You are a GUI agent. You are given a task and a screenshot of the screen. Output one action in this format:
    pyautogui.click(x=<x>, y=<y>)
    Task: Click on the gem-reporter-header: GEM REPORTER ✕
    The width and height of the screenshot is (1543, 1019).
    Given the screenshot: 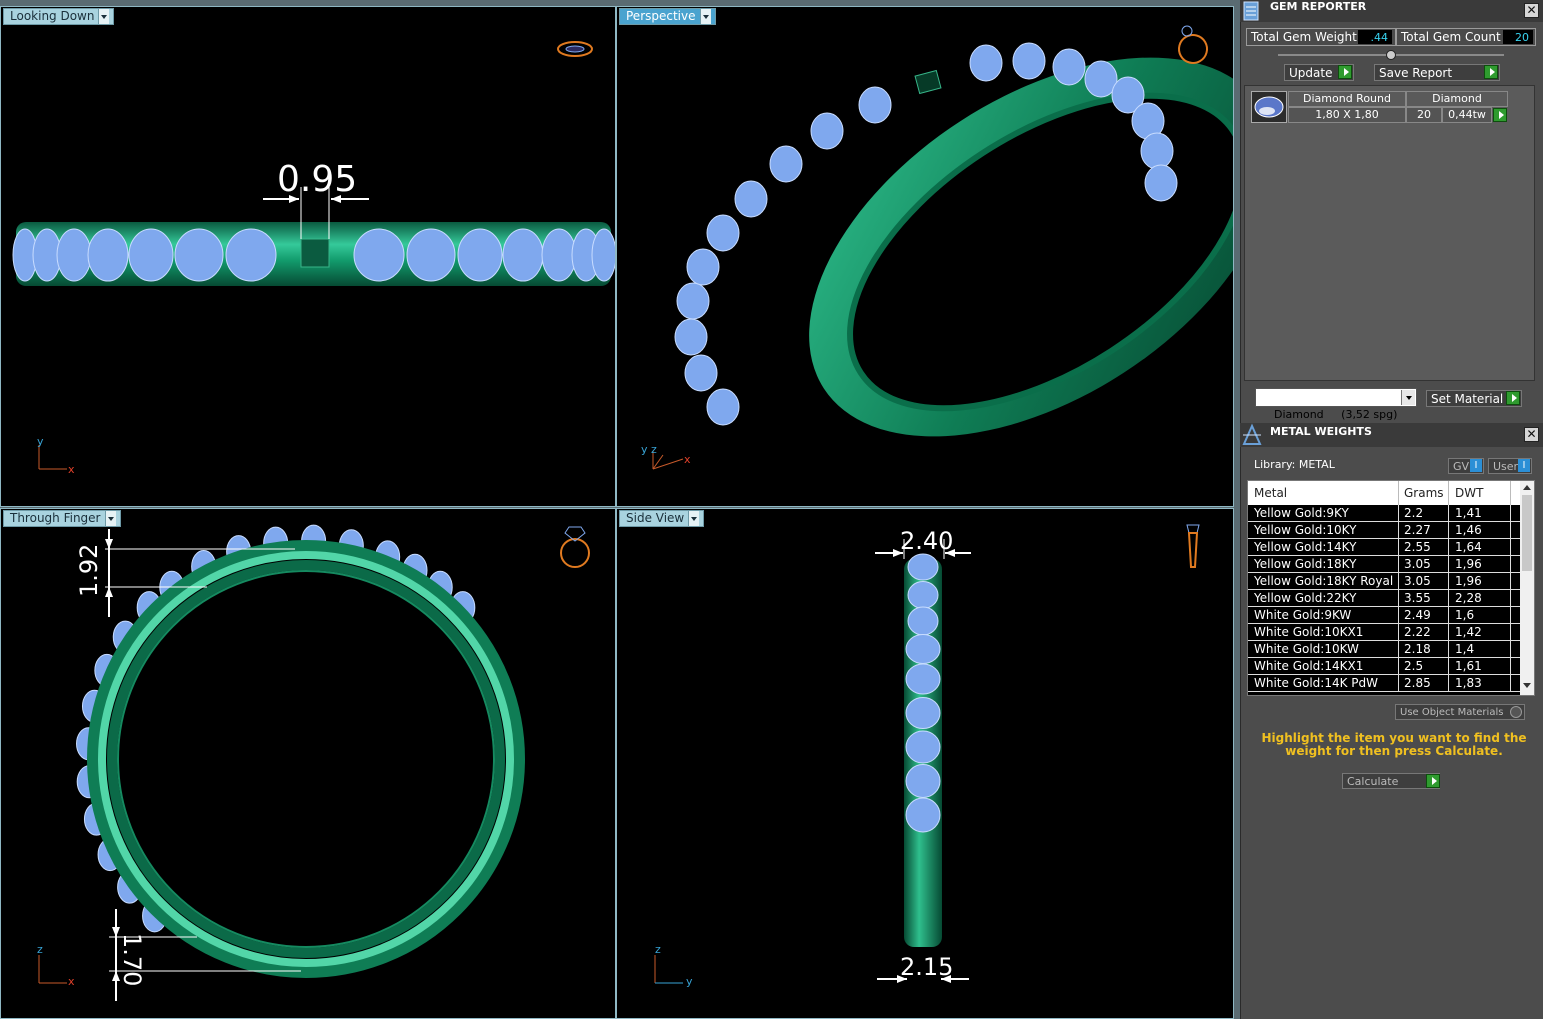 What is the action you would take?
    pyautogui.click(x=1391, y=11)
    